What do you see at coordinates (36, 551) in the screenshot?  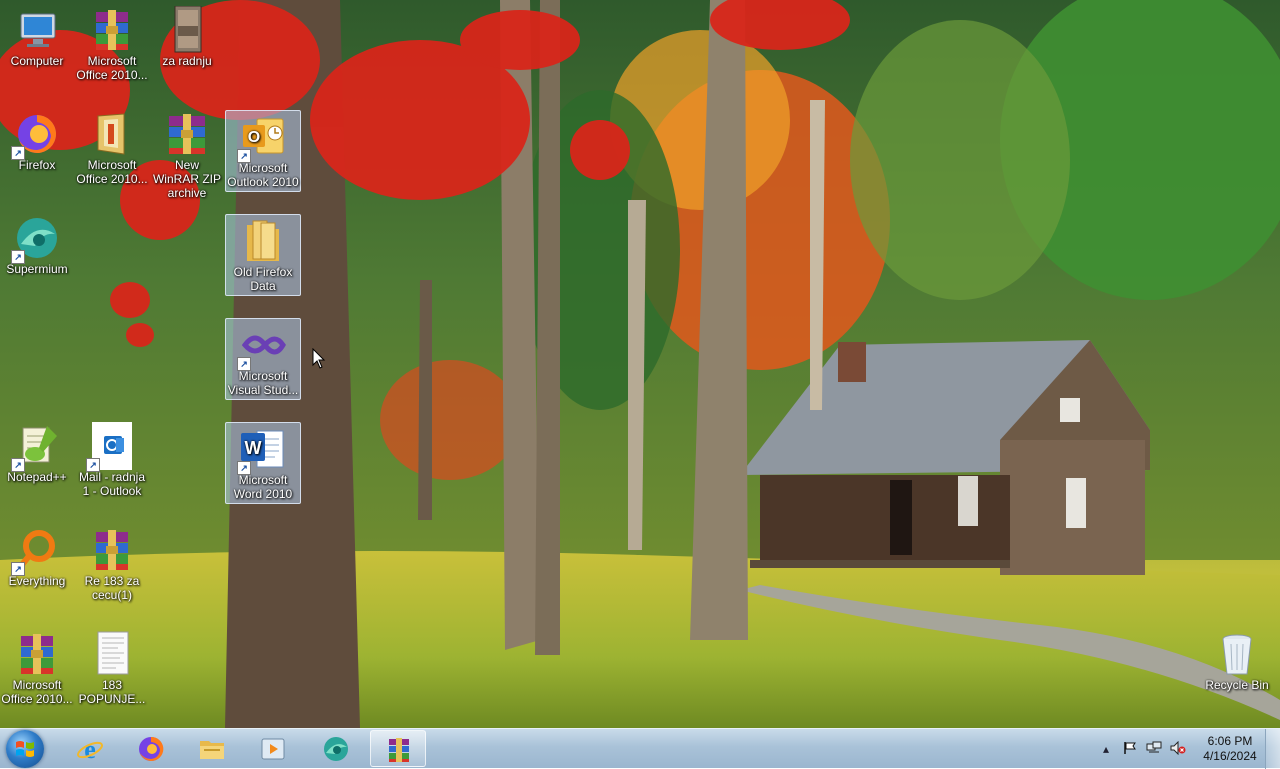 I see `everything-search-icon: ↗` at bounding box center [36, 551].